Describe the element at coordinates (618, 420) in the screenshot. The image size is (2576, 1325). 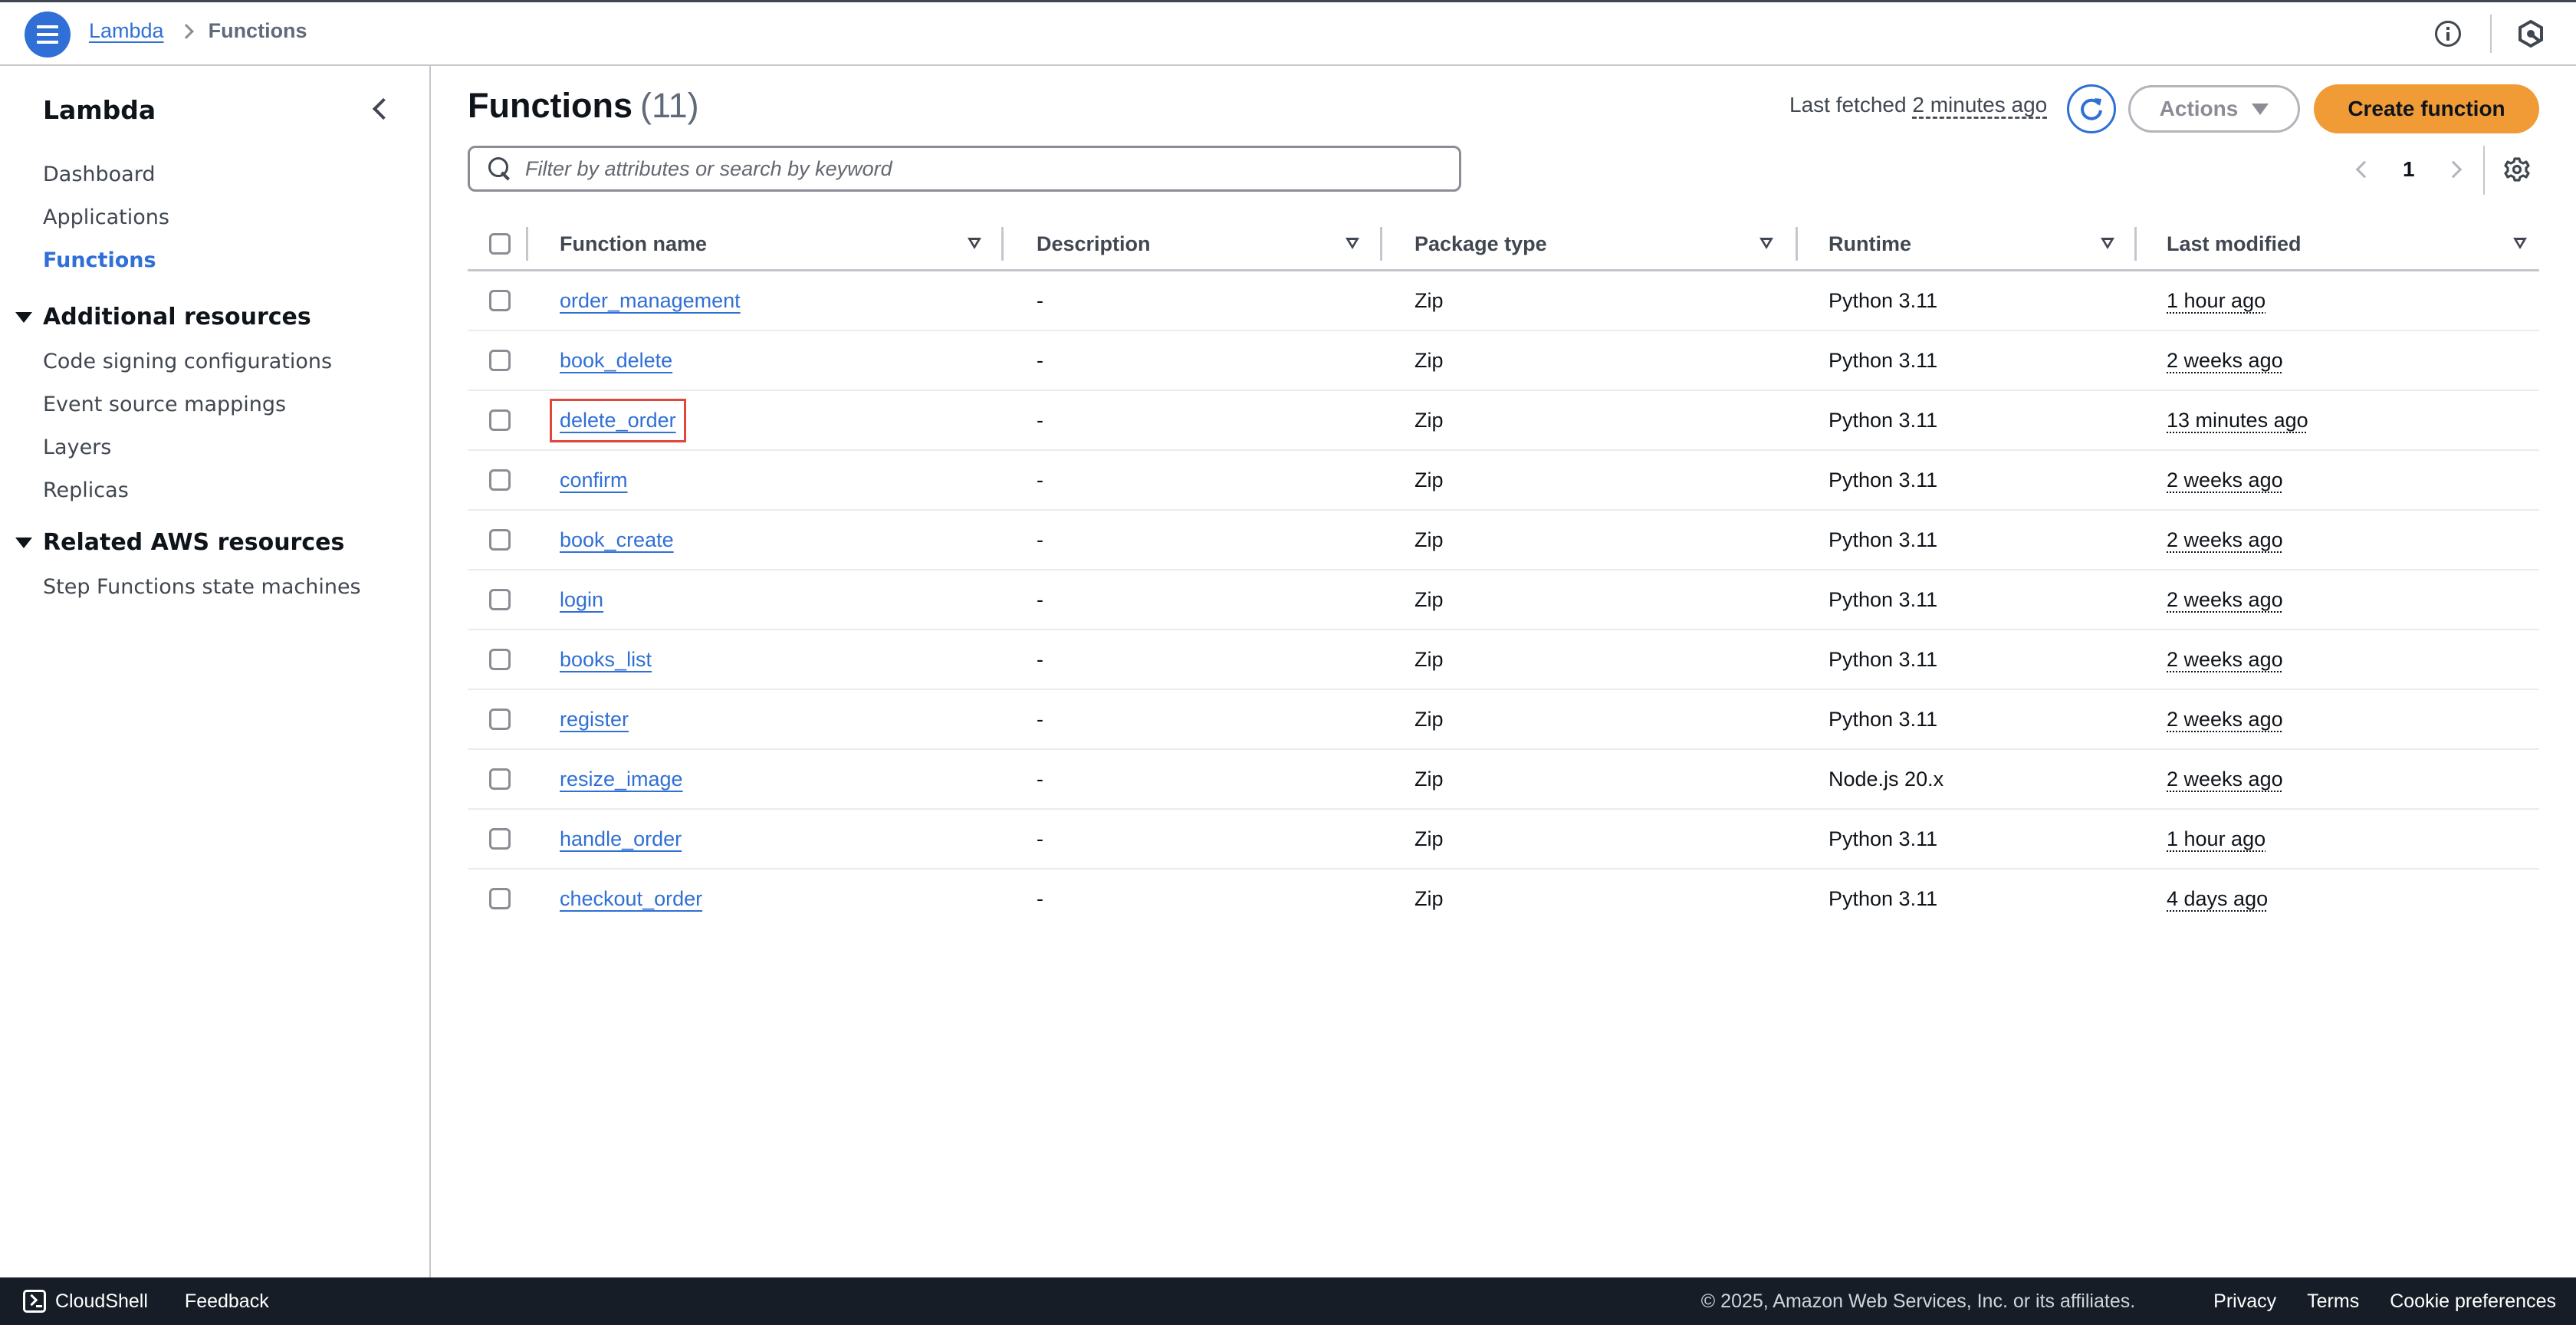
I see `function-name-link: delete_order` at that location.